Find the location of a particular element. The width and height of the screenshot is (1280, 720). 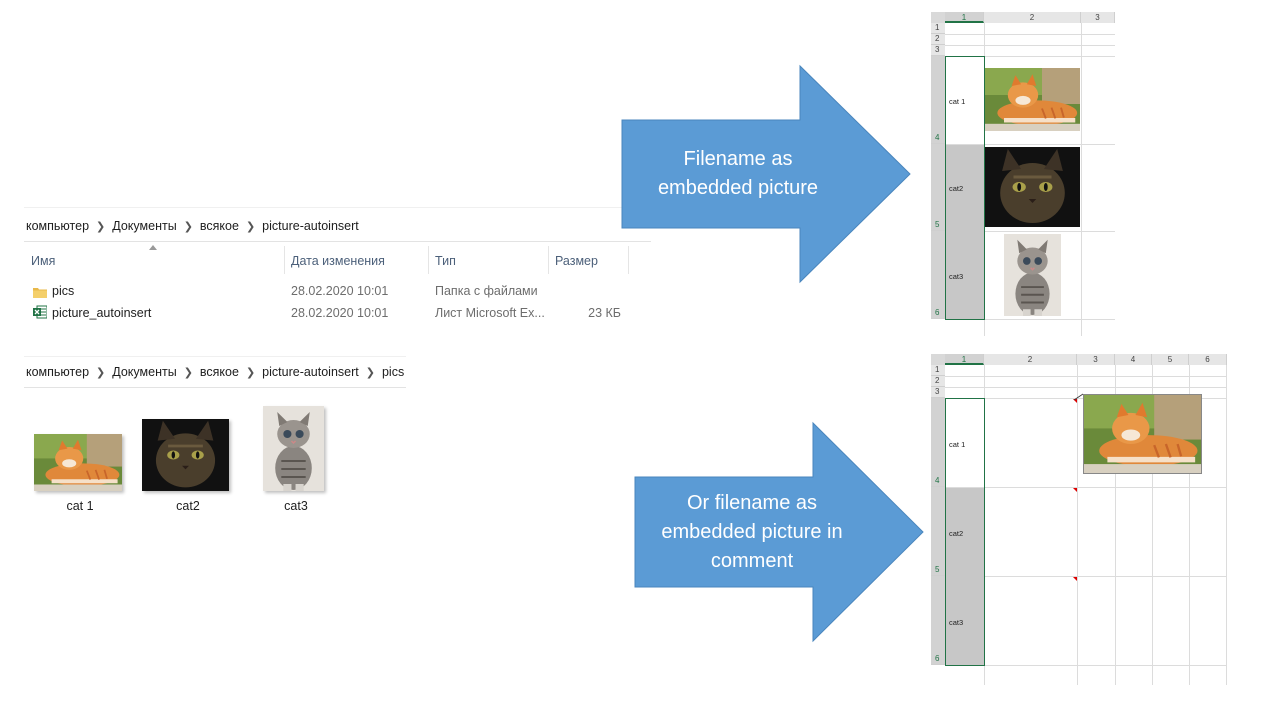

column-header-type: Тип is located at coordinates (445, 261).